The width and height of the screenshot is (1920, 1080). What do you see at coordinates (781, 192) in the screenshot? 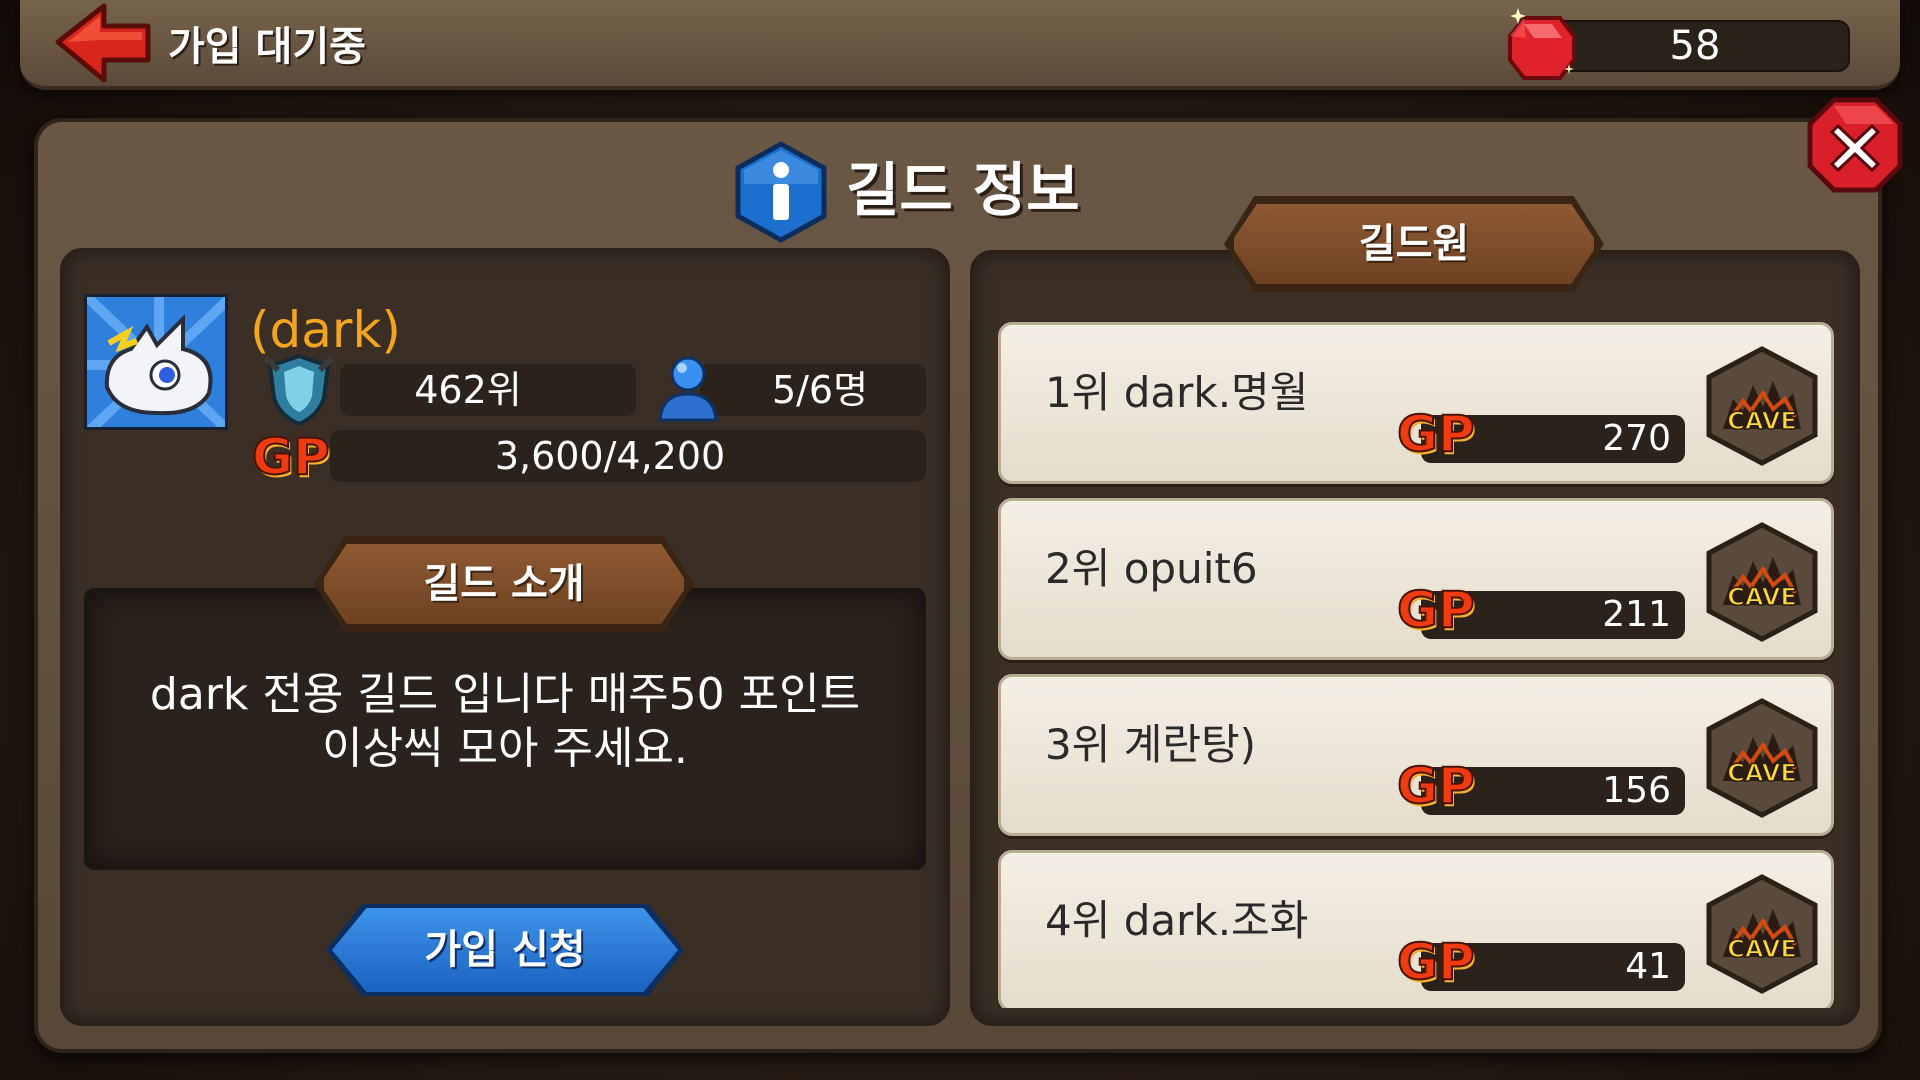
I see `info-icon` at bounding box center [781, 192].